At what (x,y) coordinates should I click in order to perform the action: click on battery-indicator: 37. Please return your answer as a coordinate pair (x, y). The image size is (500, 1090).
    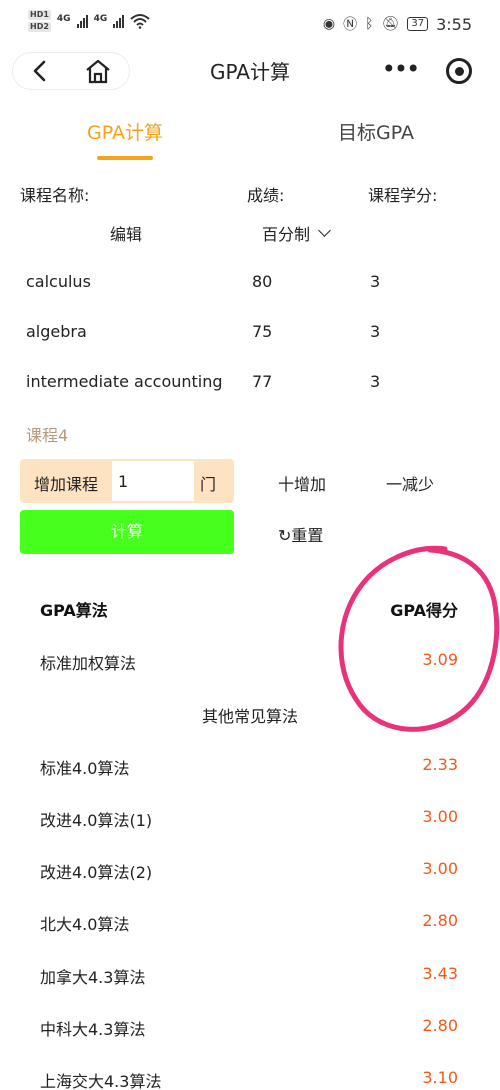
    Looking at the image, I should click on (418, 24).